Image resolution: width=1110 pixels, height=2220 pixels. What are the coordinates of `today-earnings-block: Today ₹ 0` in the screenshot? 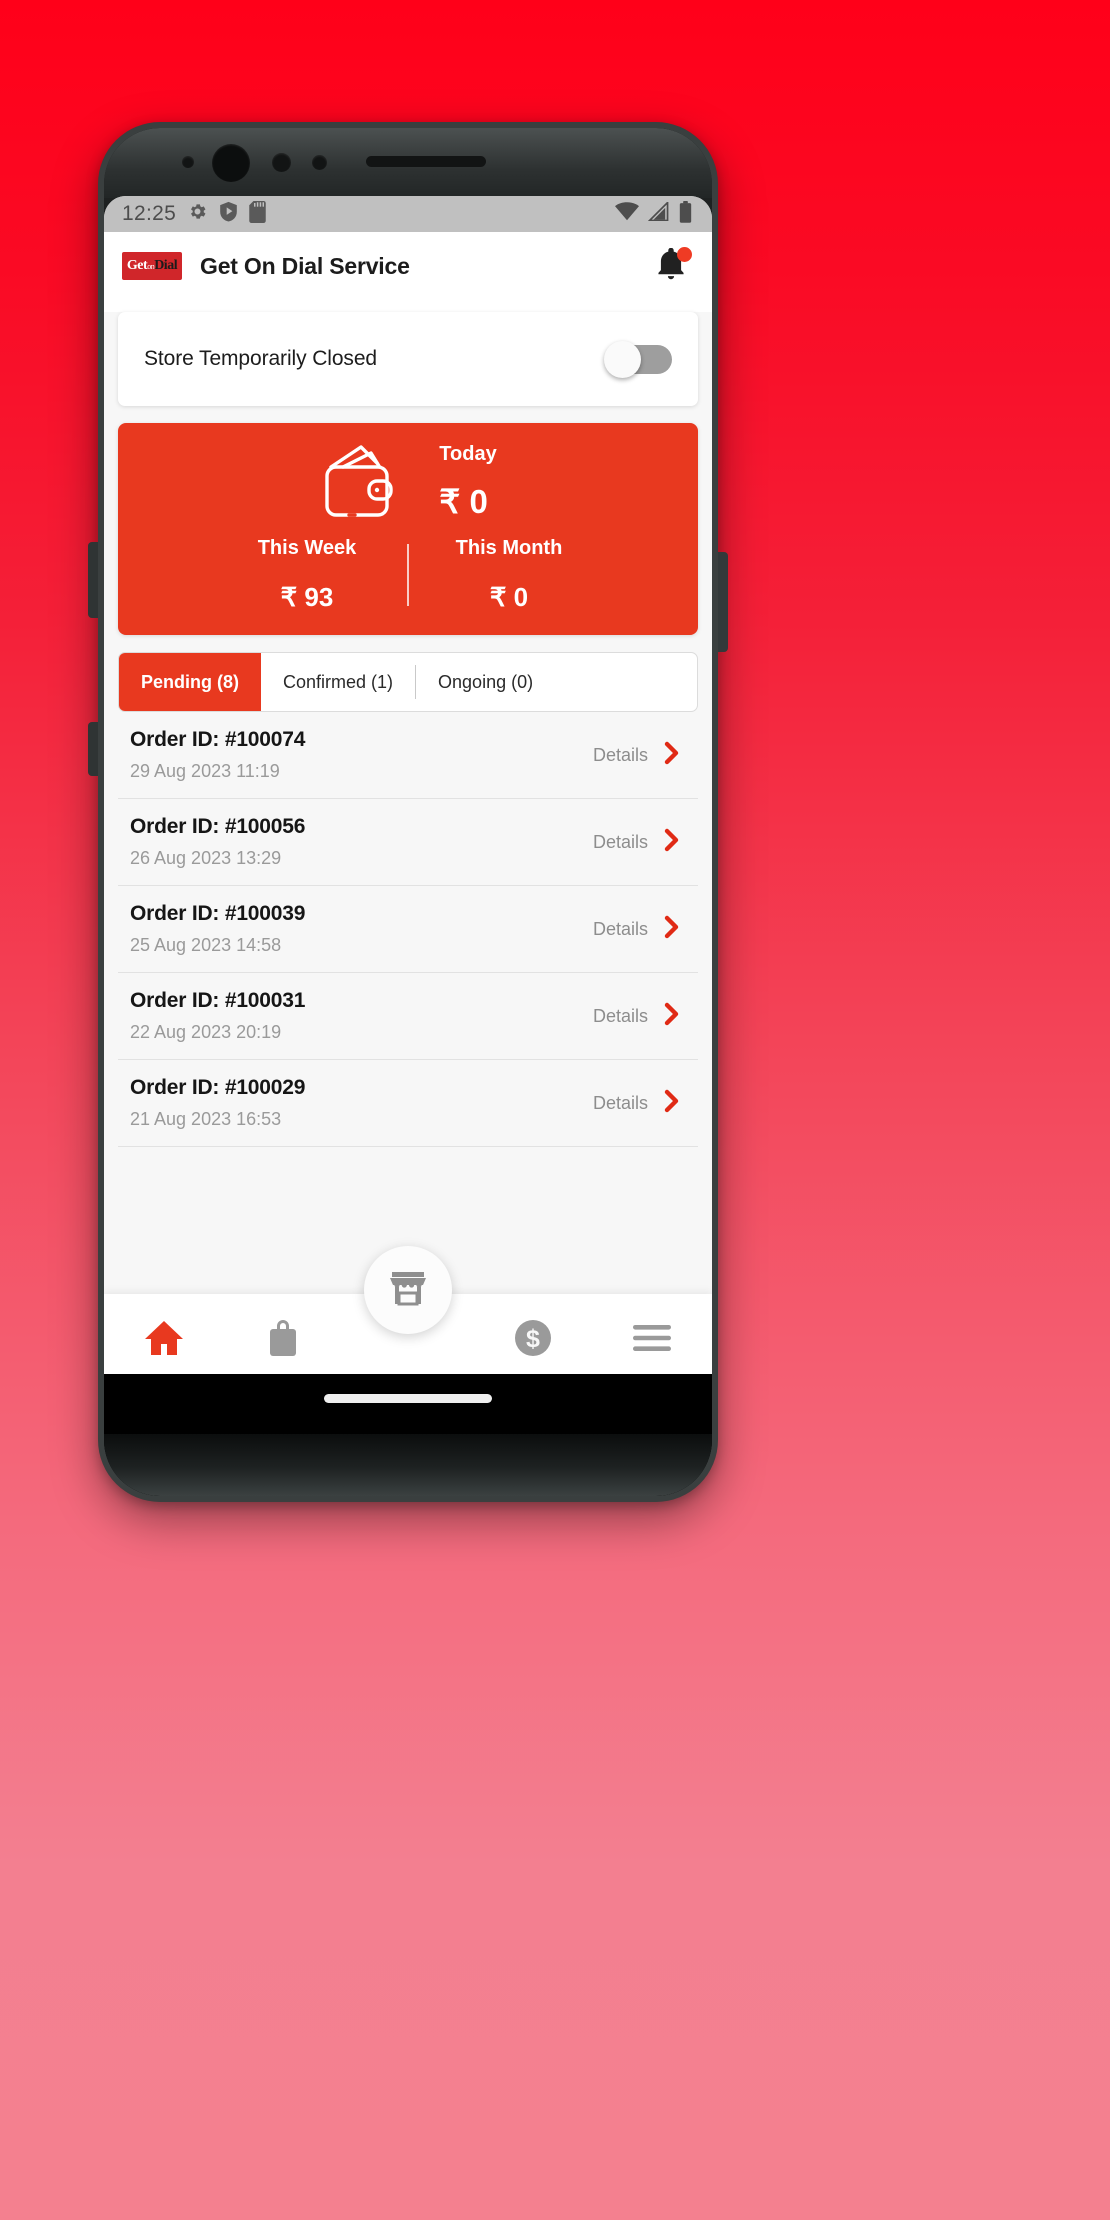 It's located at (467, 482).